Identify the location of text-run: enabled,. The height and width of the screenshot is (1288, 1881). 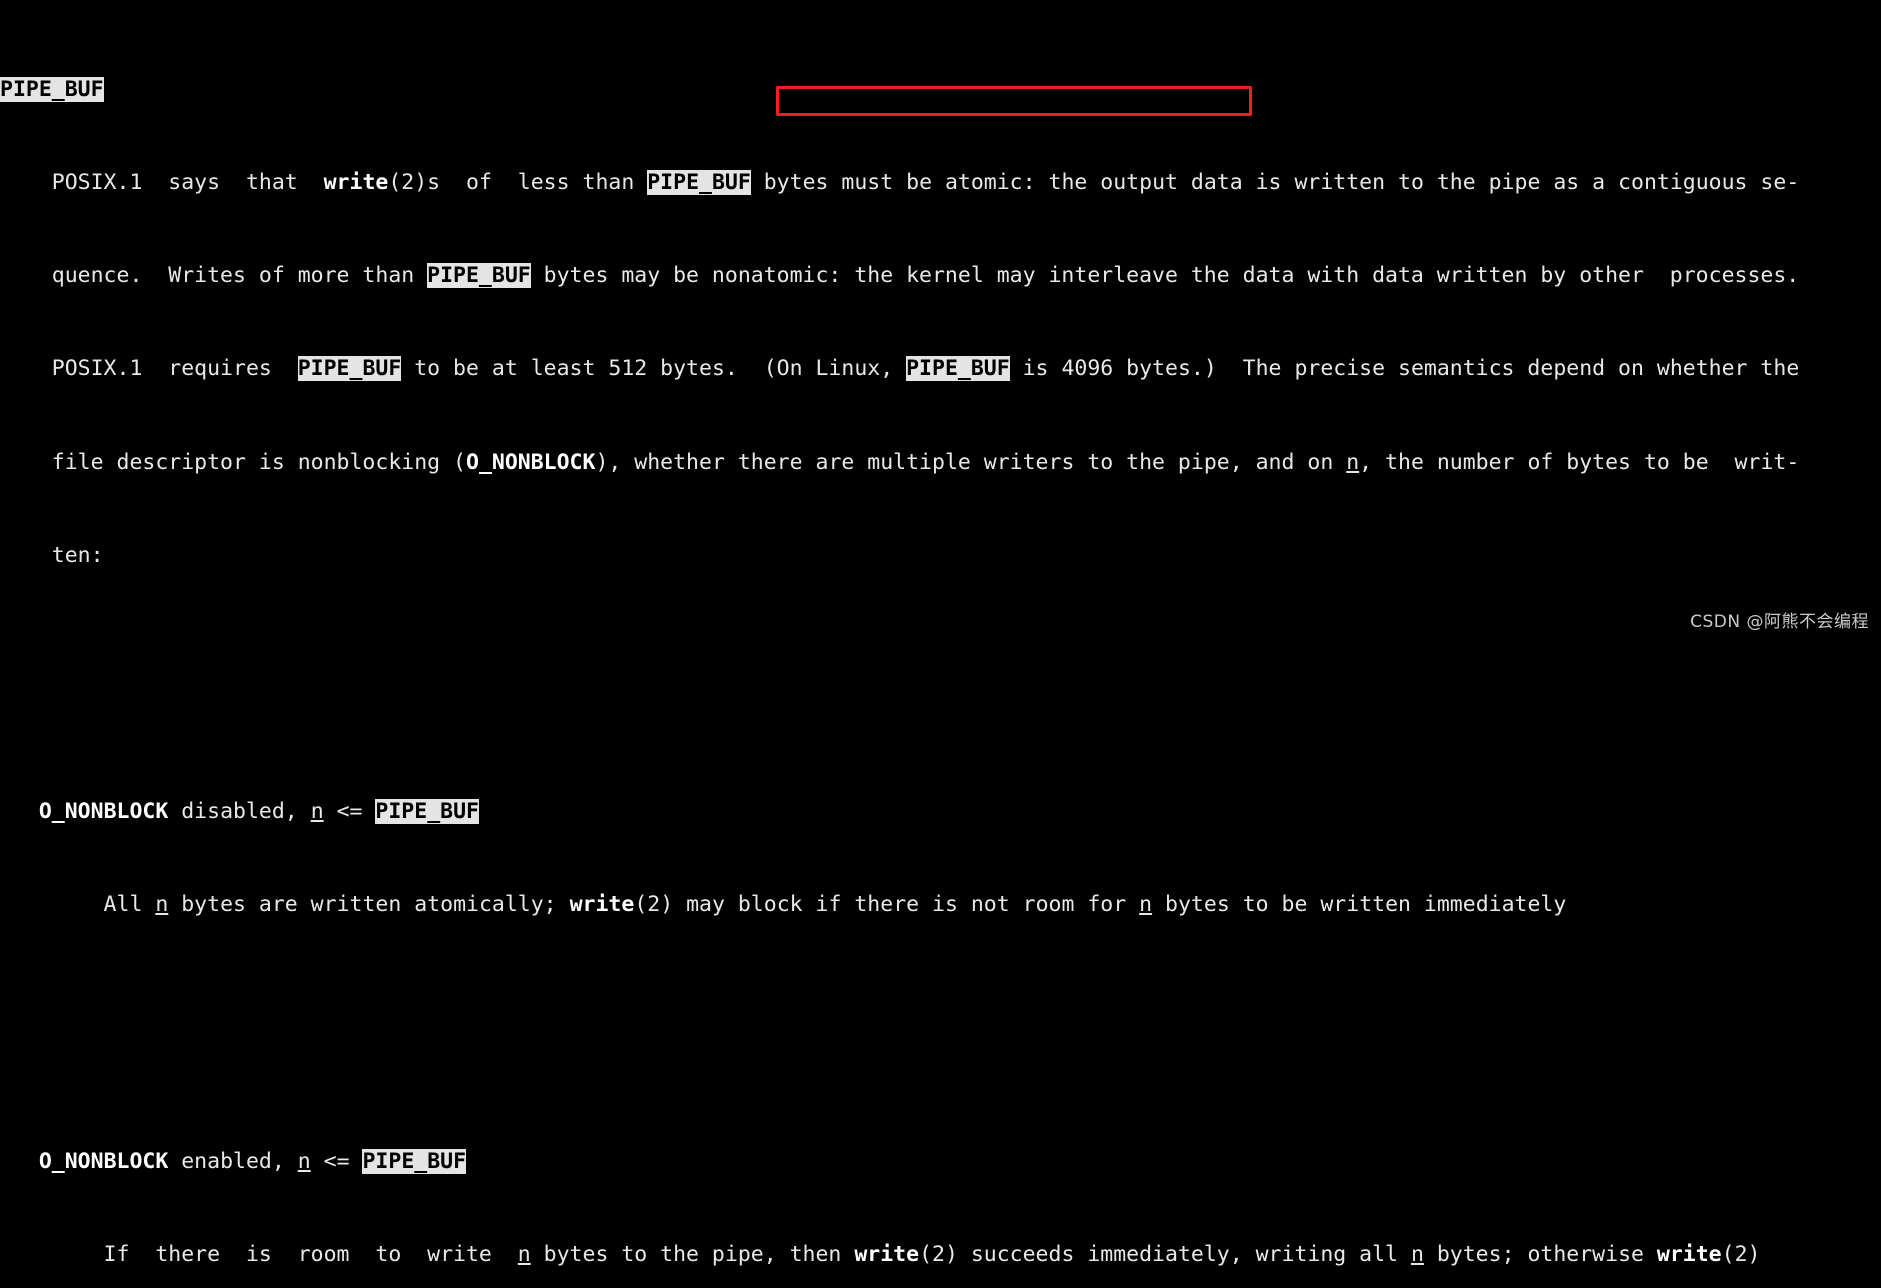
(233, 1161).